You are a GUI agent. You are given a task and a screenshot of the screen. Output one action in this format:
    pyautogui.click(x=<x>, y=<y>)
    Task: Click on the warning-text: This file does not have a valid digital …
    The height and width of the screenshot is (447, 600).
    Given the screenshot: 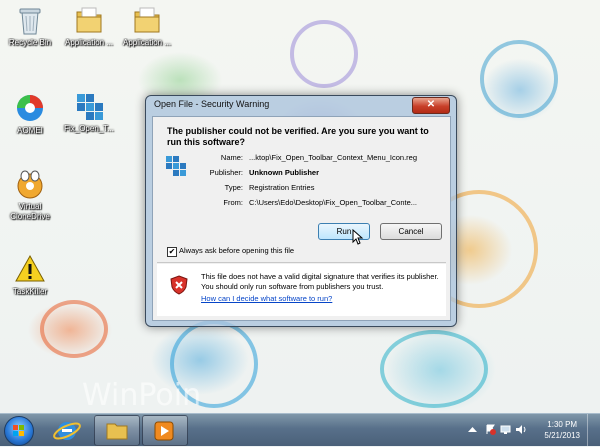 What is the action you would take?
    pyautogui.click(x=320, y=281)
    